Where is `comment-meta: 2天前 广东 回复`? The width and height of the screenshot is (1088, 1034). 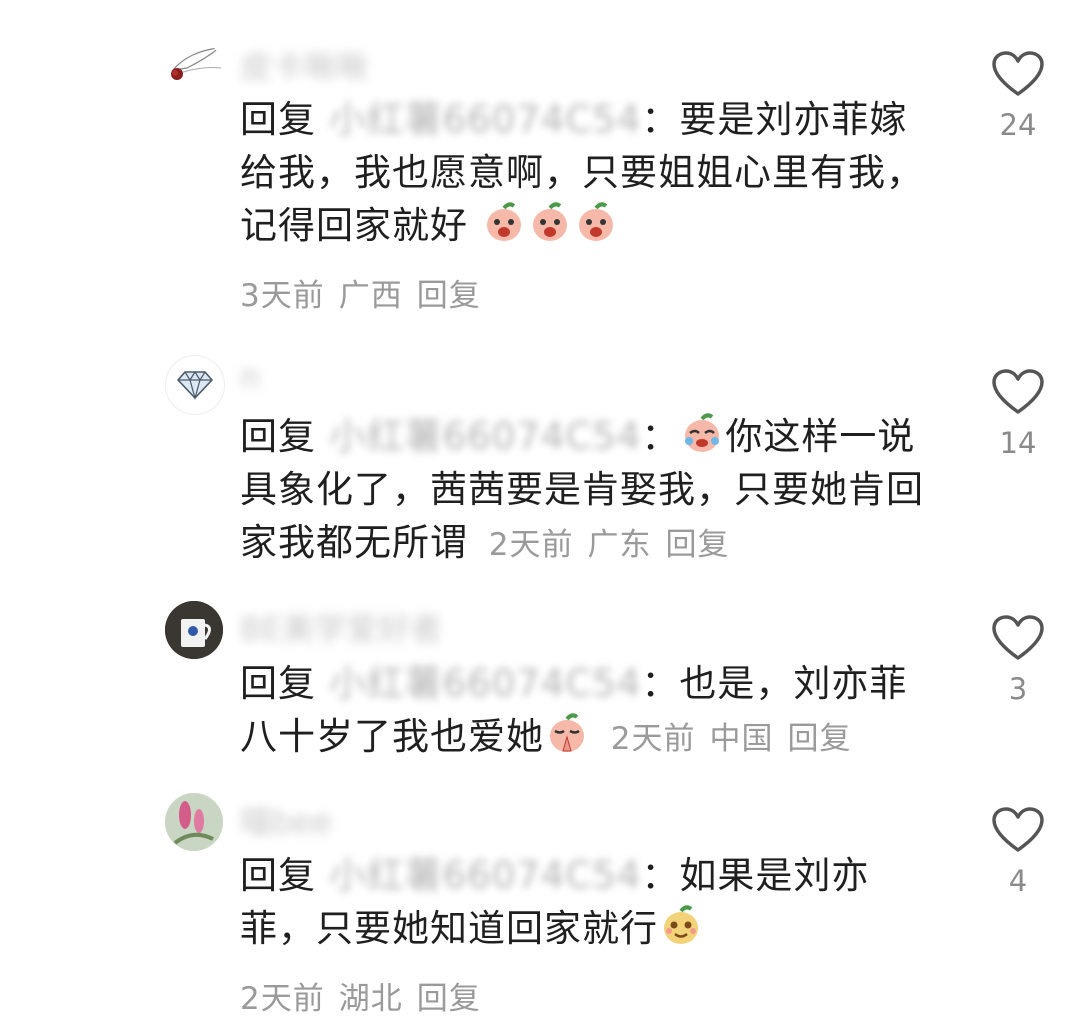
comment-meta: 2天前 广东 回复 is located at coordinates (616, 545).